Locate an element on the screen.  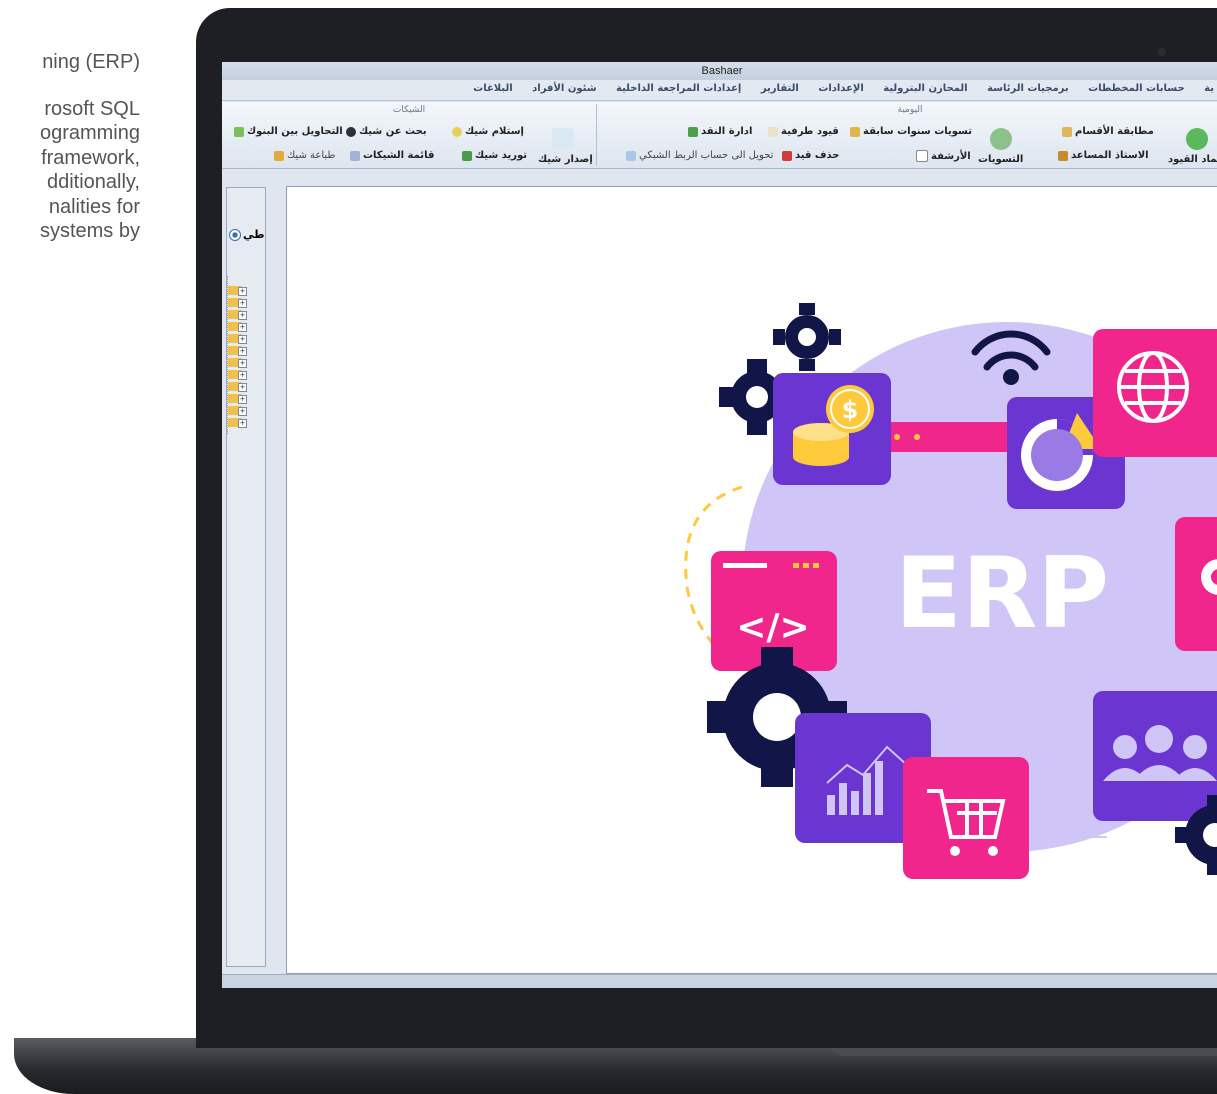
receive-check-label: إستلام شيك is located at coordinates (494, 131).